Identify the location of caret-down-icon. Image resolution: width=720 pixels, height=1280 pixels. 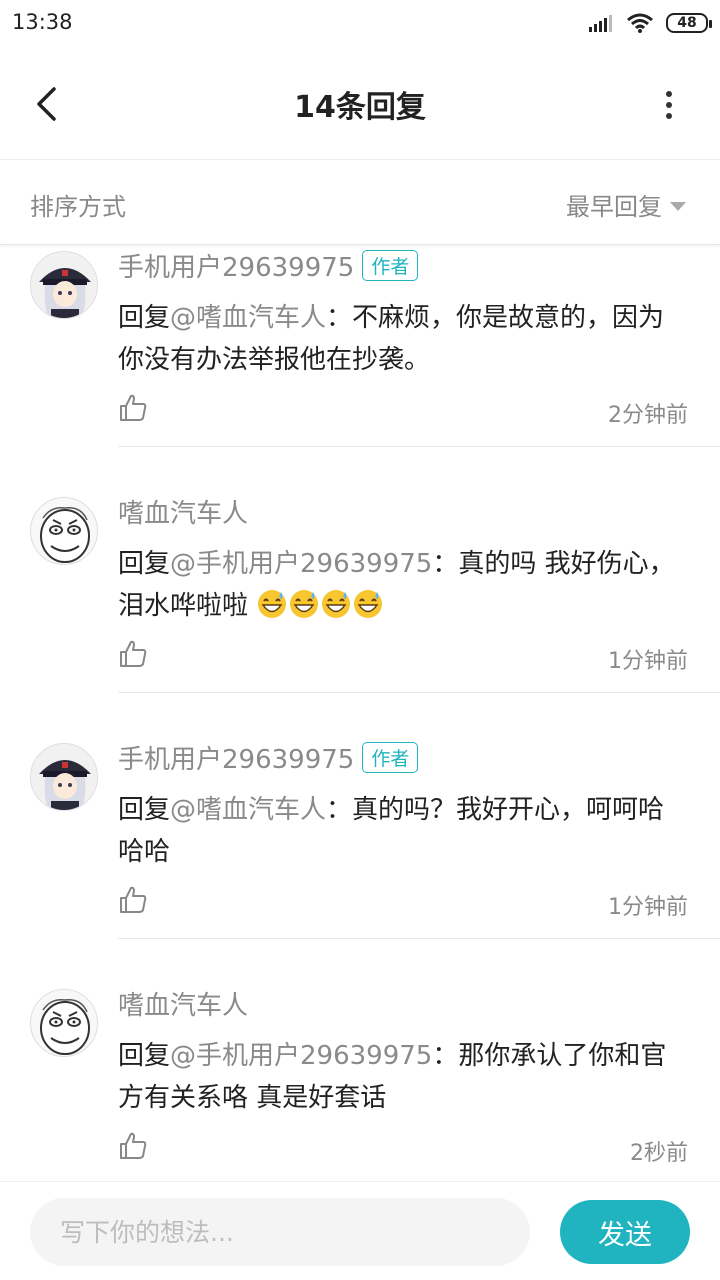
(678, 206).